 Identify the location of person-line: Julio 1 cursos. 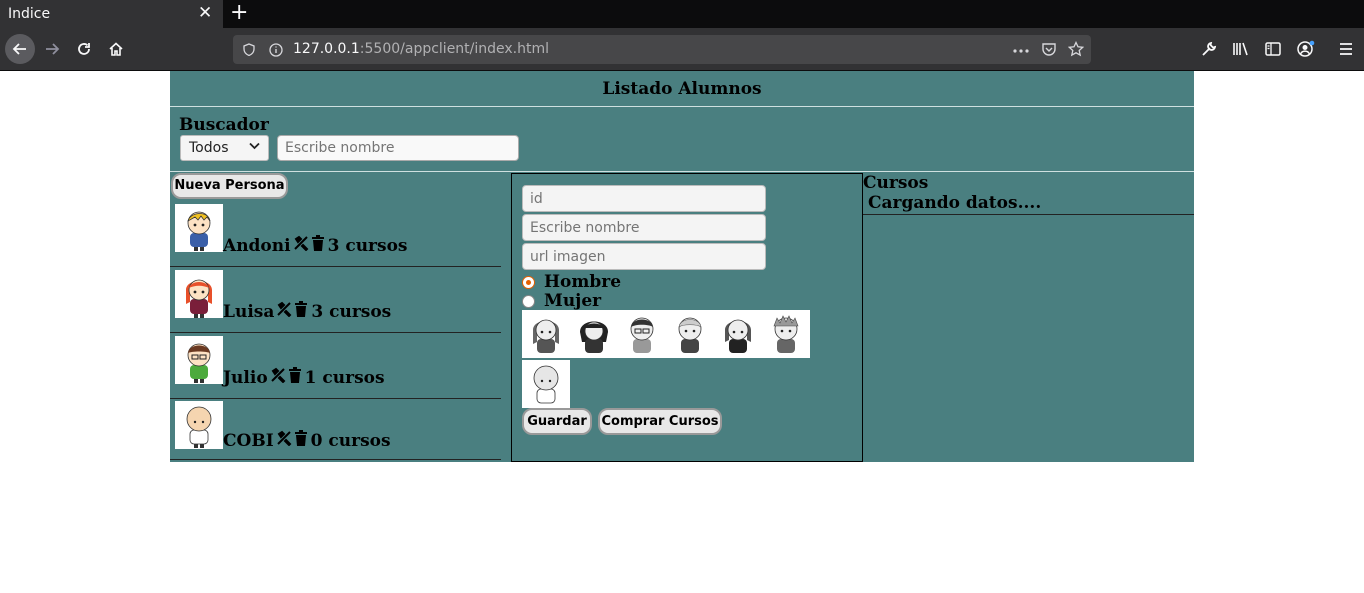
(304, 377).